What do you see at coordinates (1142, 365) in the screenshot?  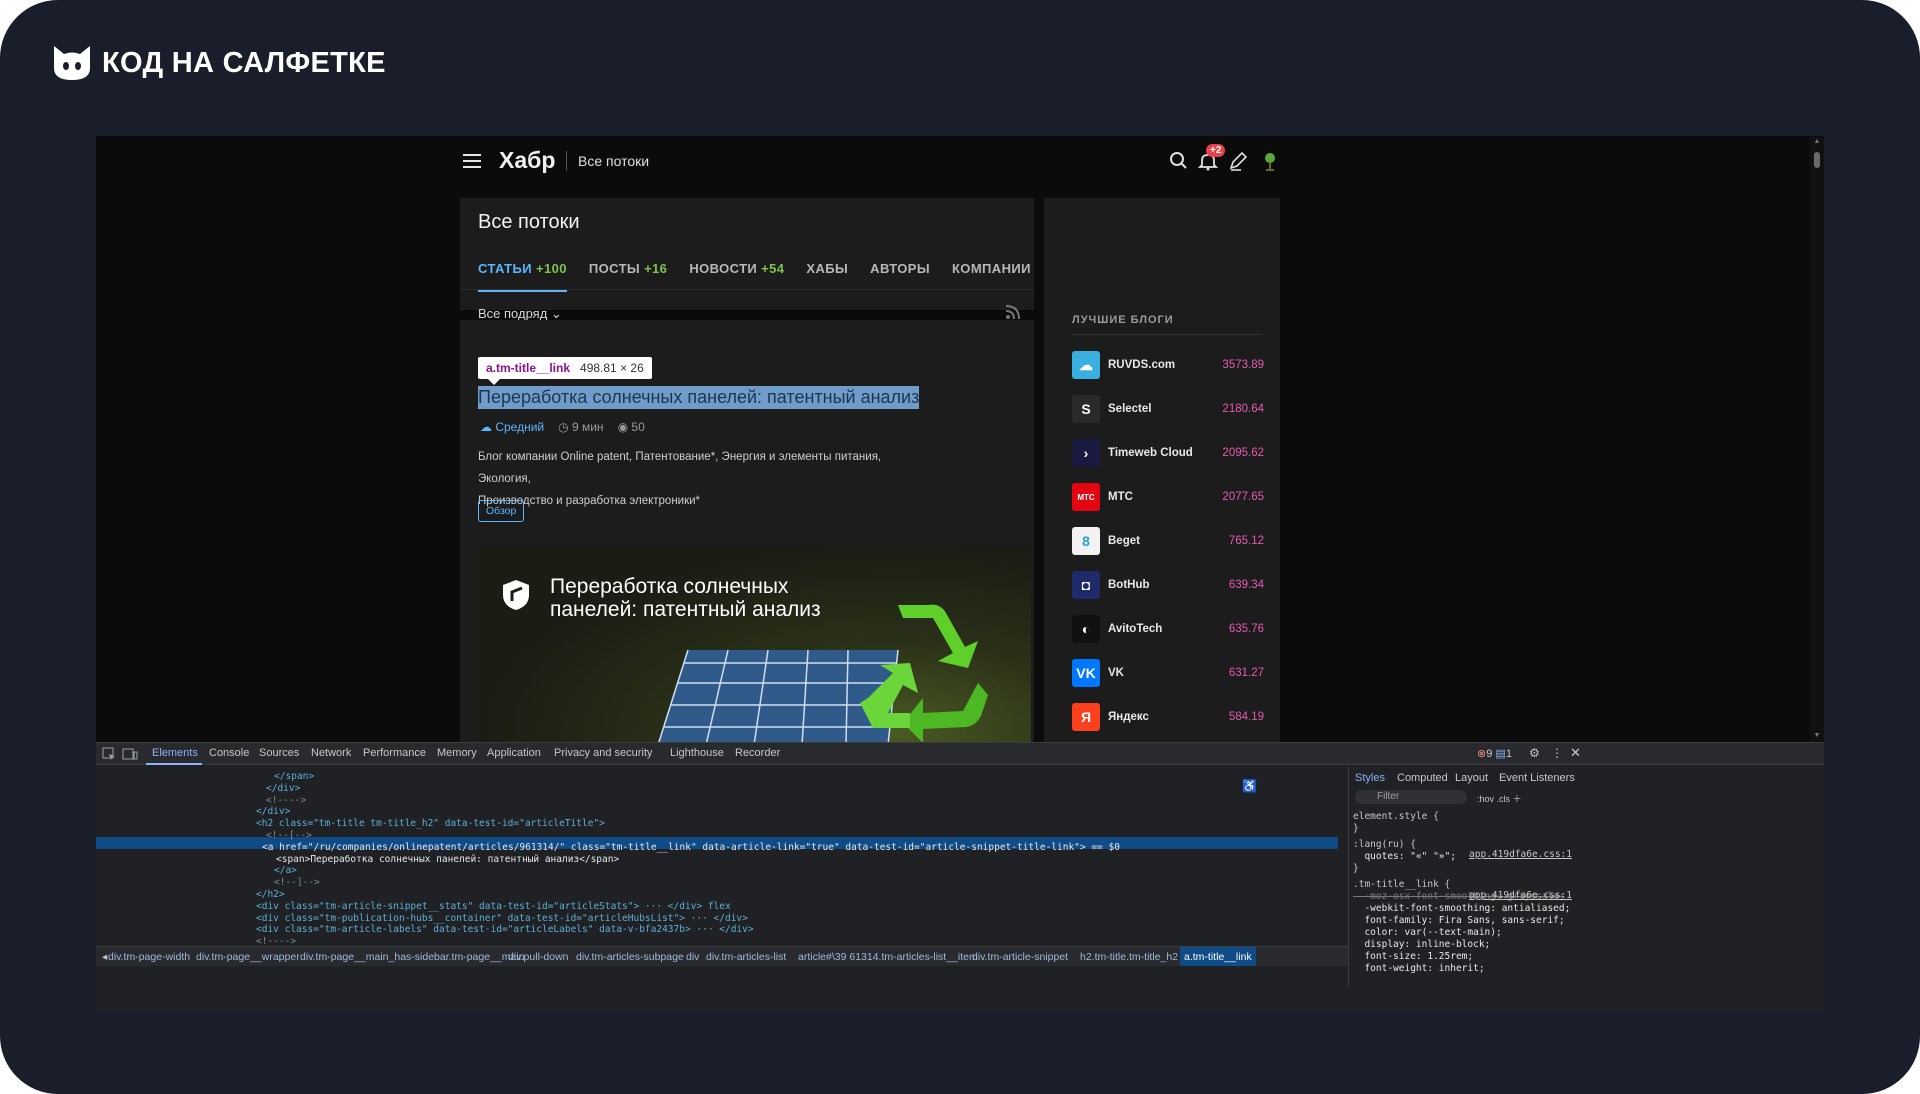 I see `blog-name: RUVDS.com` at bounding box center [1142, 365].